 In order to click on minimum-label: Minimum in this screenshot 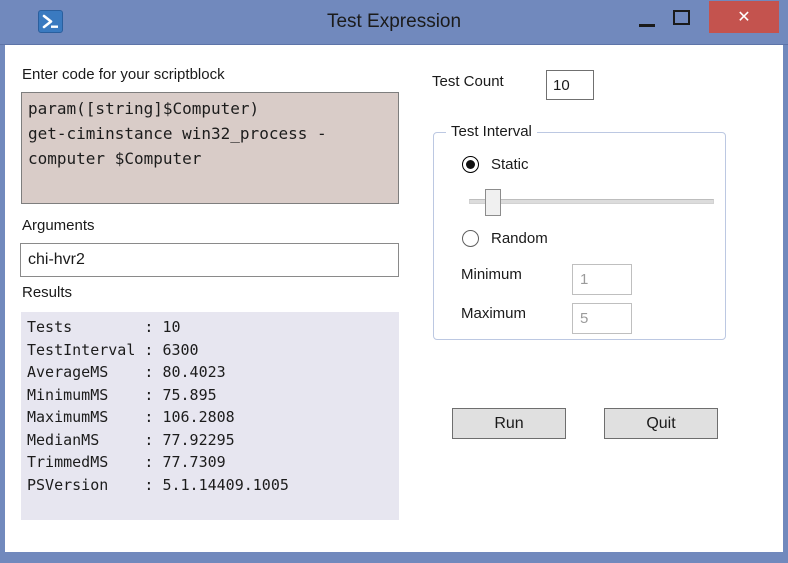, I will do `click(491, 274)`.